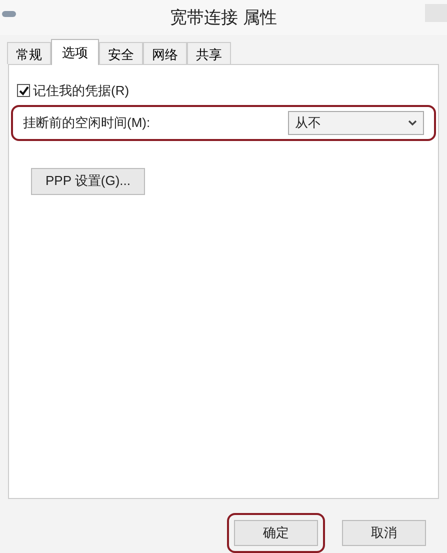  Describe the element at coordinates (384, 533) in the screenshot. I see `dialog-button: 取消` at that location.